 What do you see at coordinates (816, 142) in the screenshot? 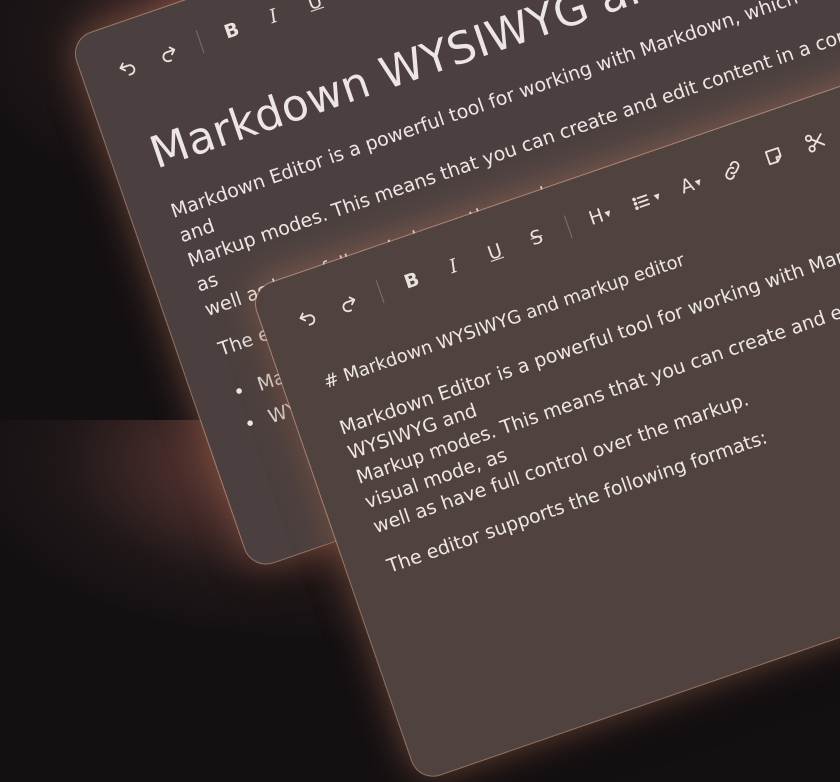
I see `scissors-icon` at bounding box center [816, 142].